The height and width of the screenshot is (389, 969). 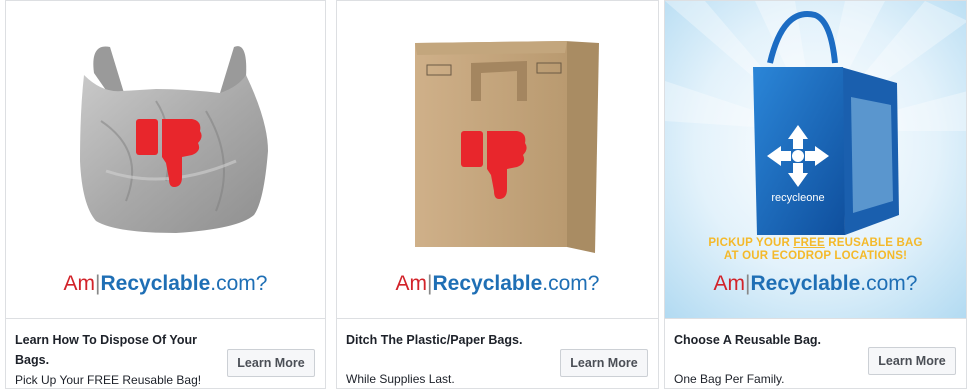 I want to click on ad-headline: Ditch The Plastic/Paper Bags., so click(x=451, y=340).